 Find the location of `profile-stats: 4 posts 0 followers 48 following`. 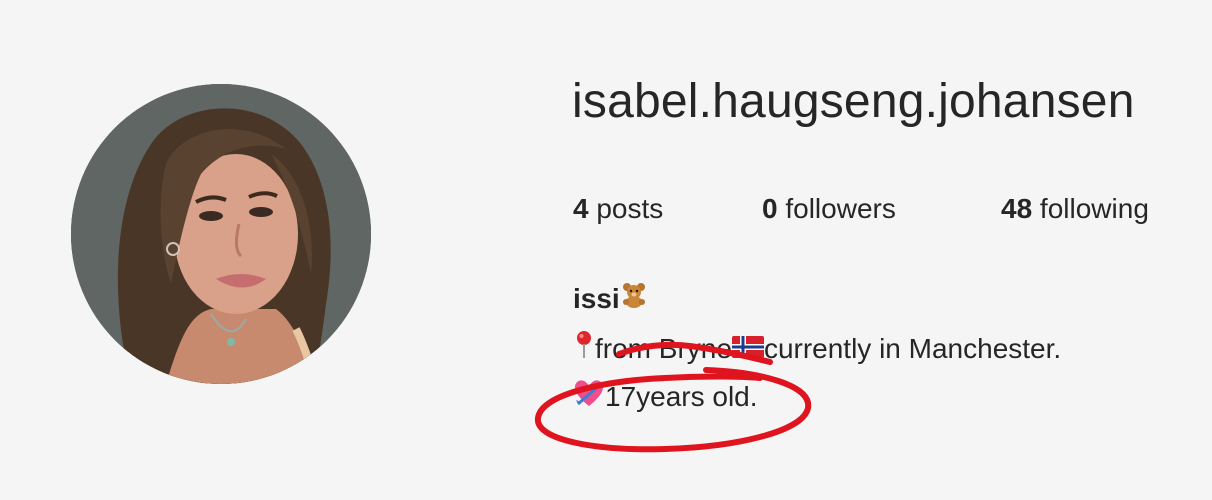

profile-stats: 4 posts 0 followers 48 following is located at coordinates (883, 213).